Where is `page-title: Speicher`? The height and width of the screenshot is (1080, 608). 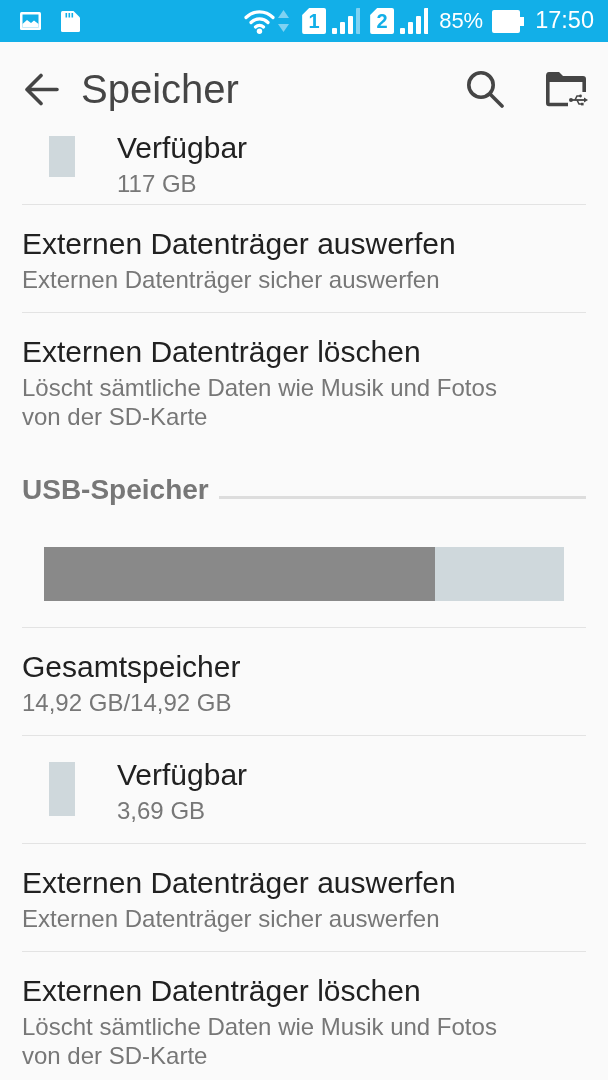
page-title: Speicher is located at coordinates (160, 89).